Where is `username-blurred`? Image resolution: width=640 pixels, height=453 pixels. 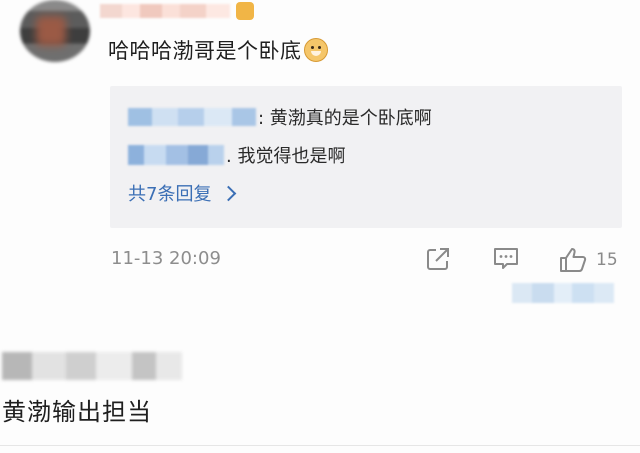 username-blurred is located at coordinates (165, 11).